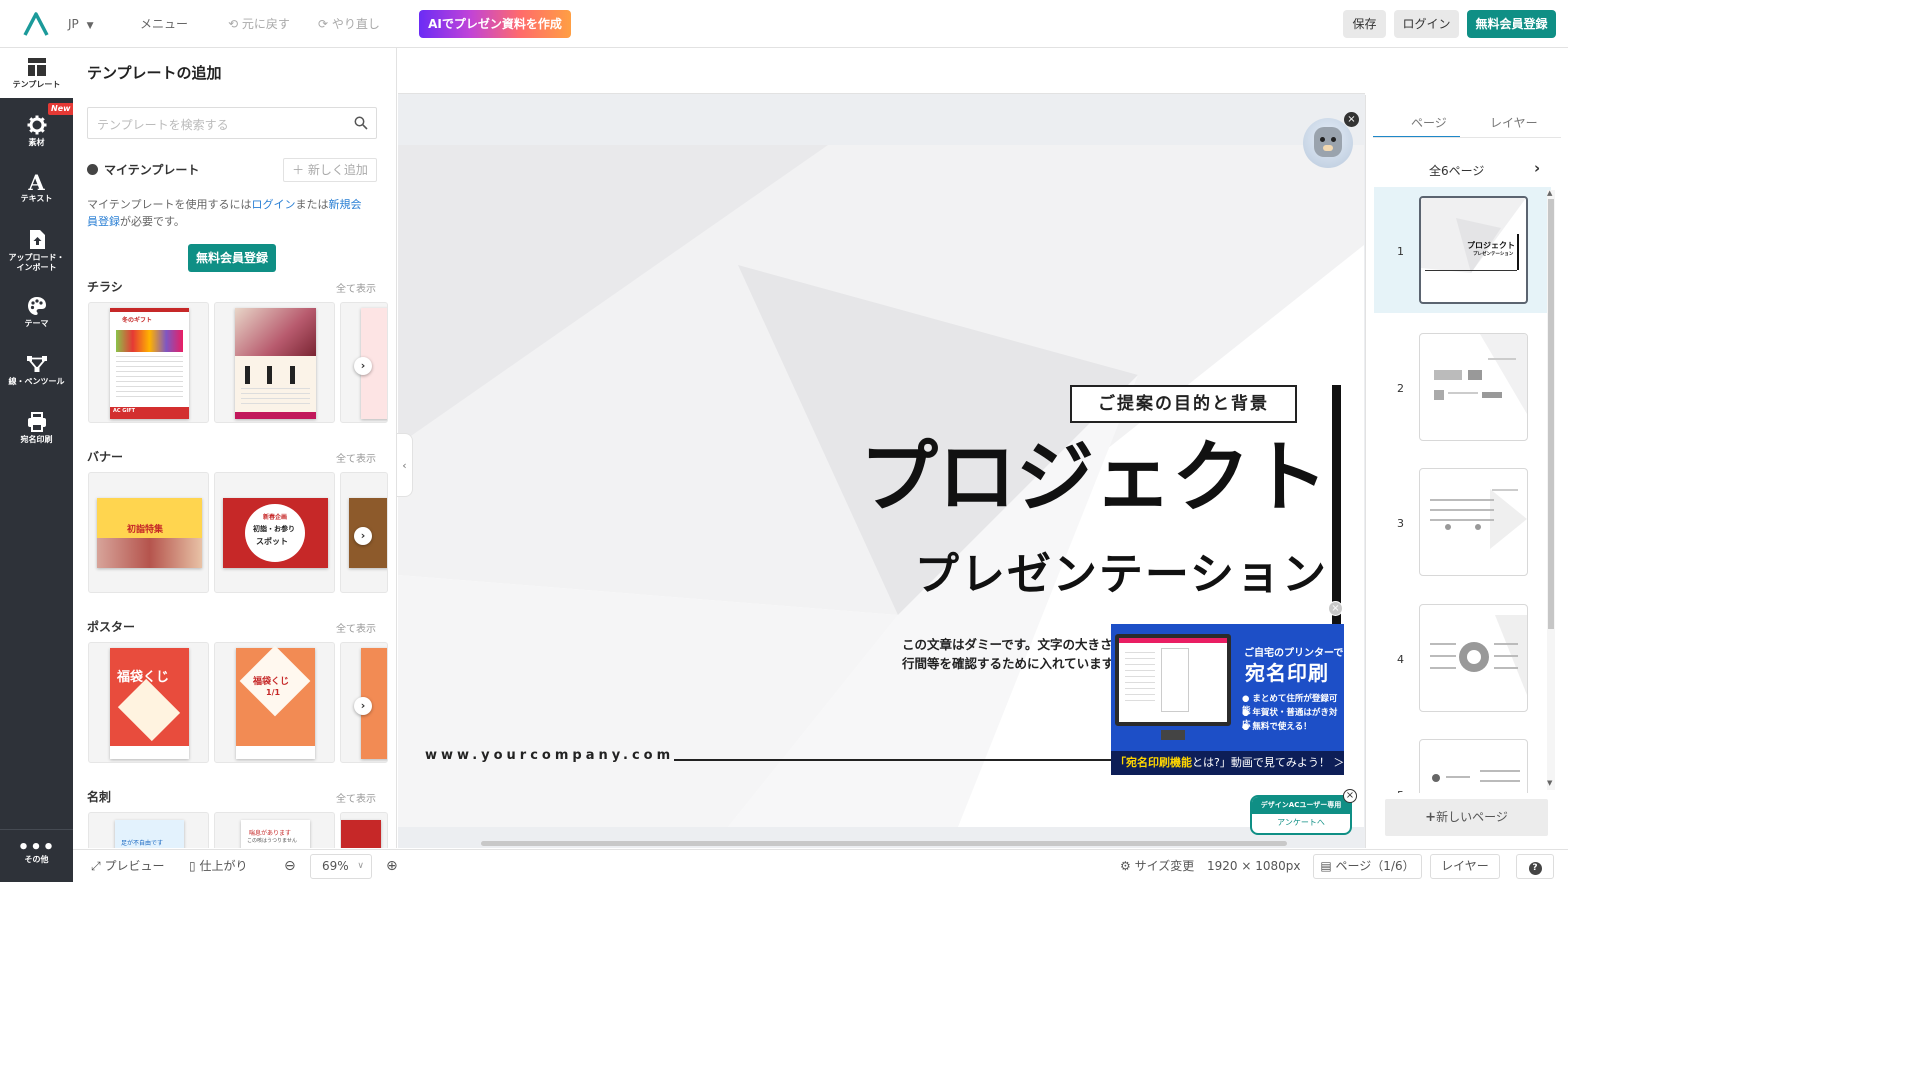 The image size is (1920, 1080). Describe the element at coordinates (1063, 575) in the screenshot. I see `slide-subtitle: プレゼンテーション` at that location.